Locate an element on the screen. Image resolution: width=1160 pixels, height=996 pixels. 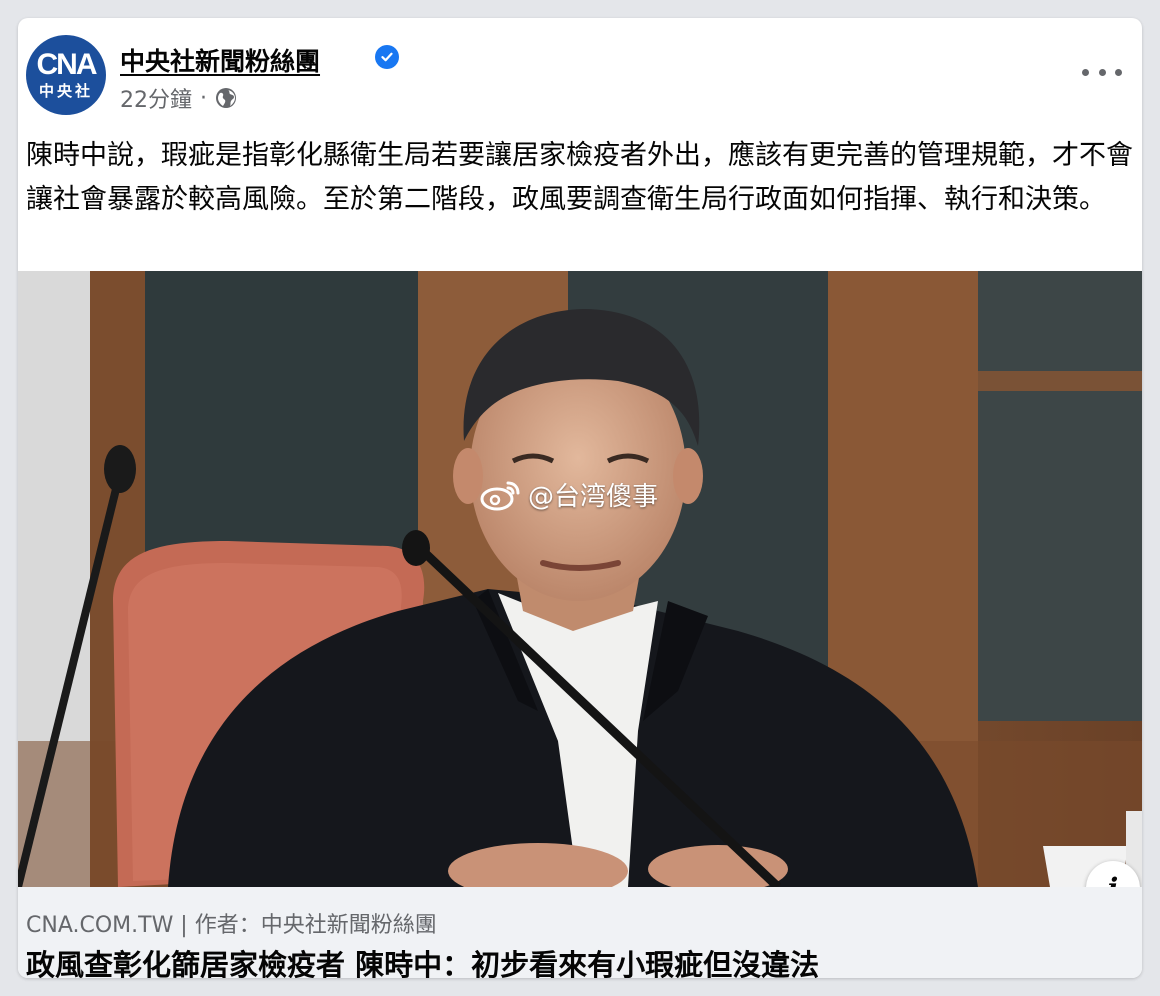
page-name-link: 中央社新聞粉絲團 is located at coordinates (220, 60).